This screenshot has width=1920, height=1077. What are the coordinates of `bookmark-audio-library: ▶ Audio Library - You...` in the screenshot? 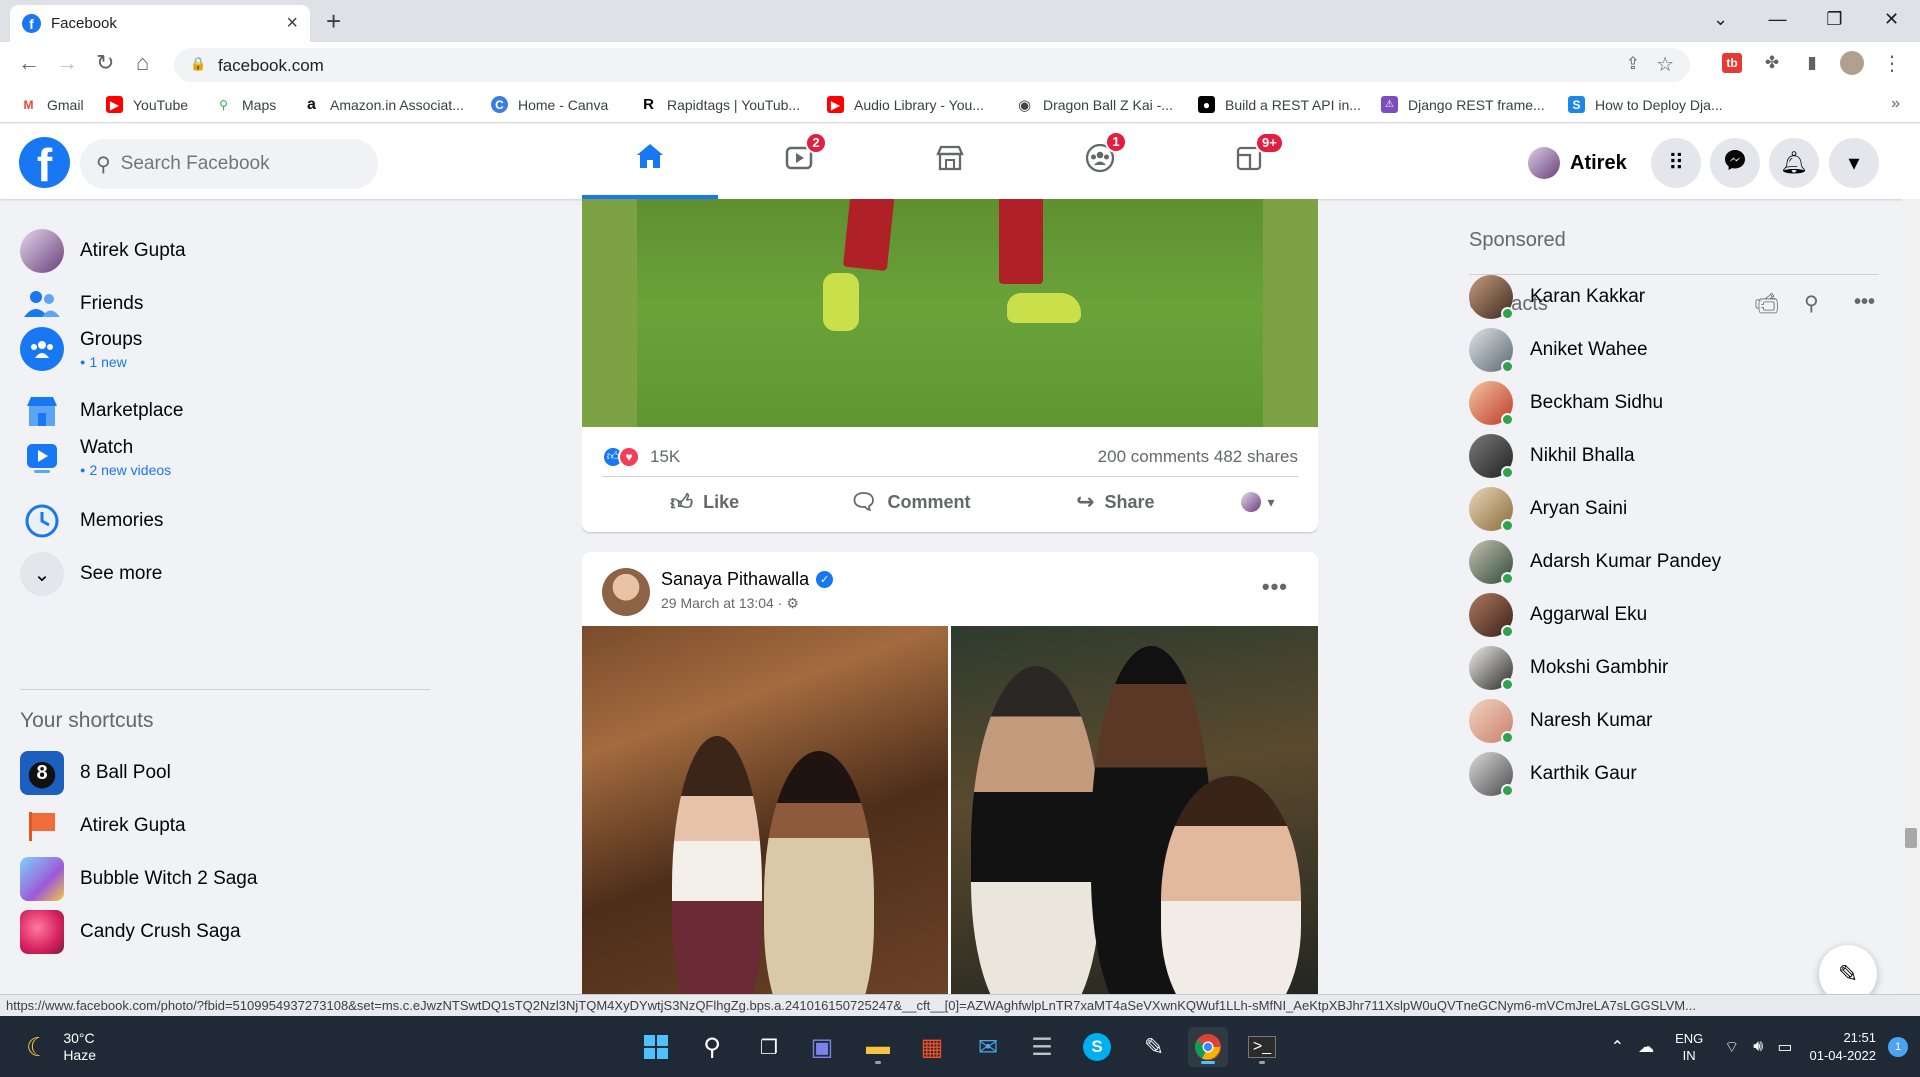 It's located at (905, 104).